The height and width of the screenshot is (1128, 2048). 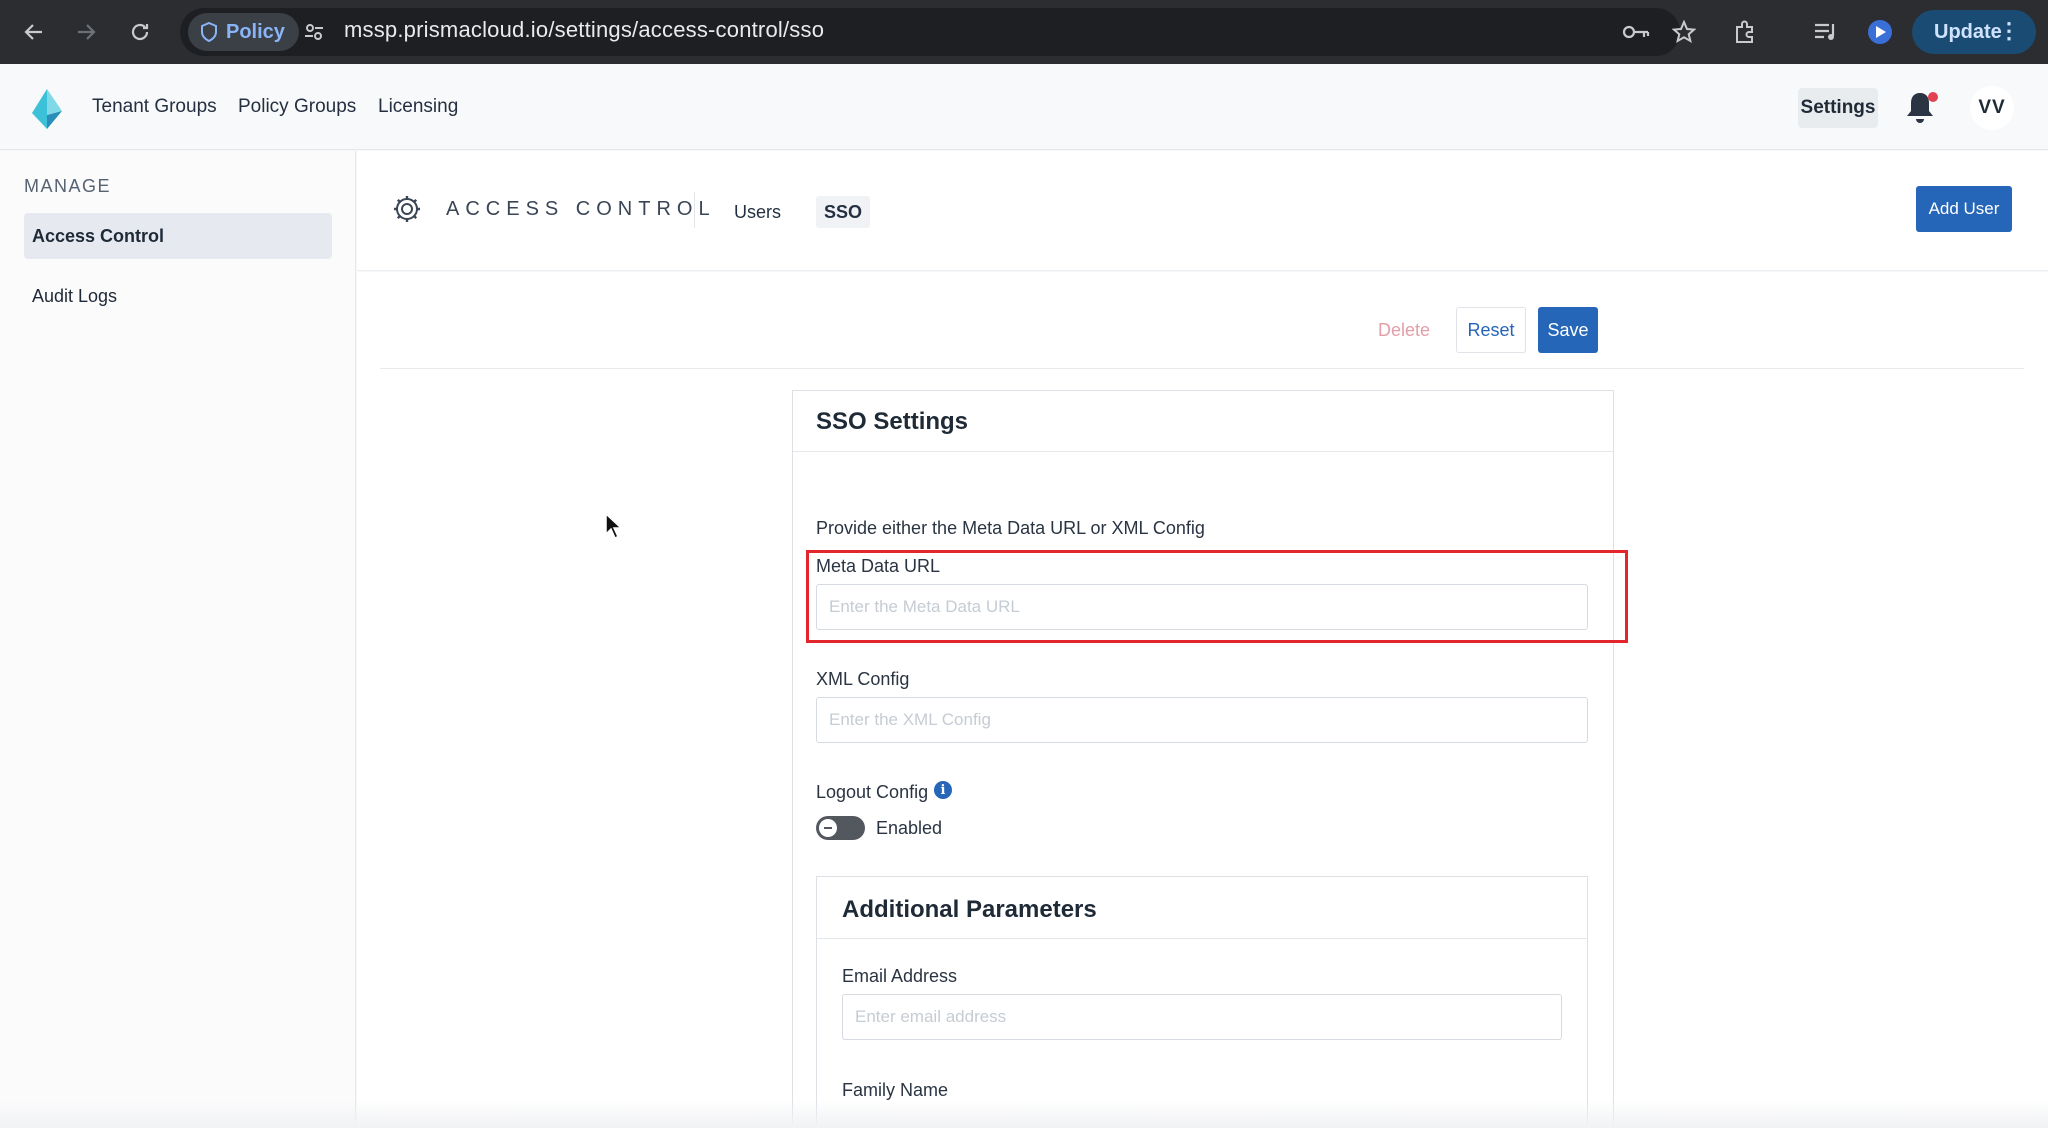 I want to click on xml-config-input, so click(x=1202, y=720).